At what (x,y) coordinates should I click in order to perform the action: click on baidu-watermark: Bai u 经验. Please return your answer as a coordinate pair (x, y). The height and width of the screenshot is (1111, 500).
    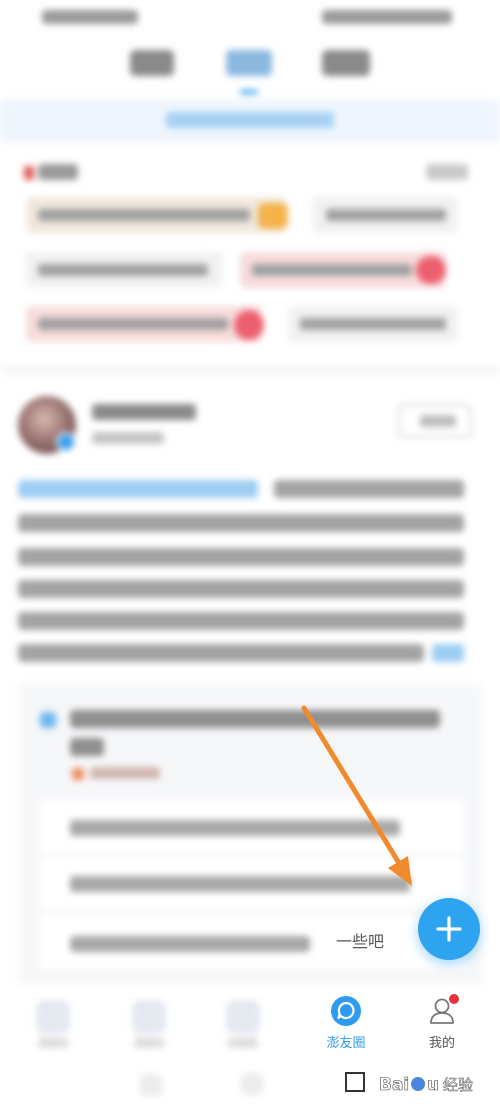
    Looking at the image, I should click on (437, 1083).